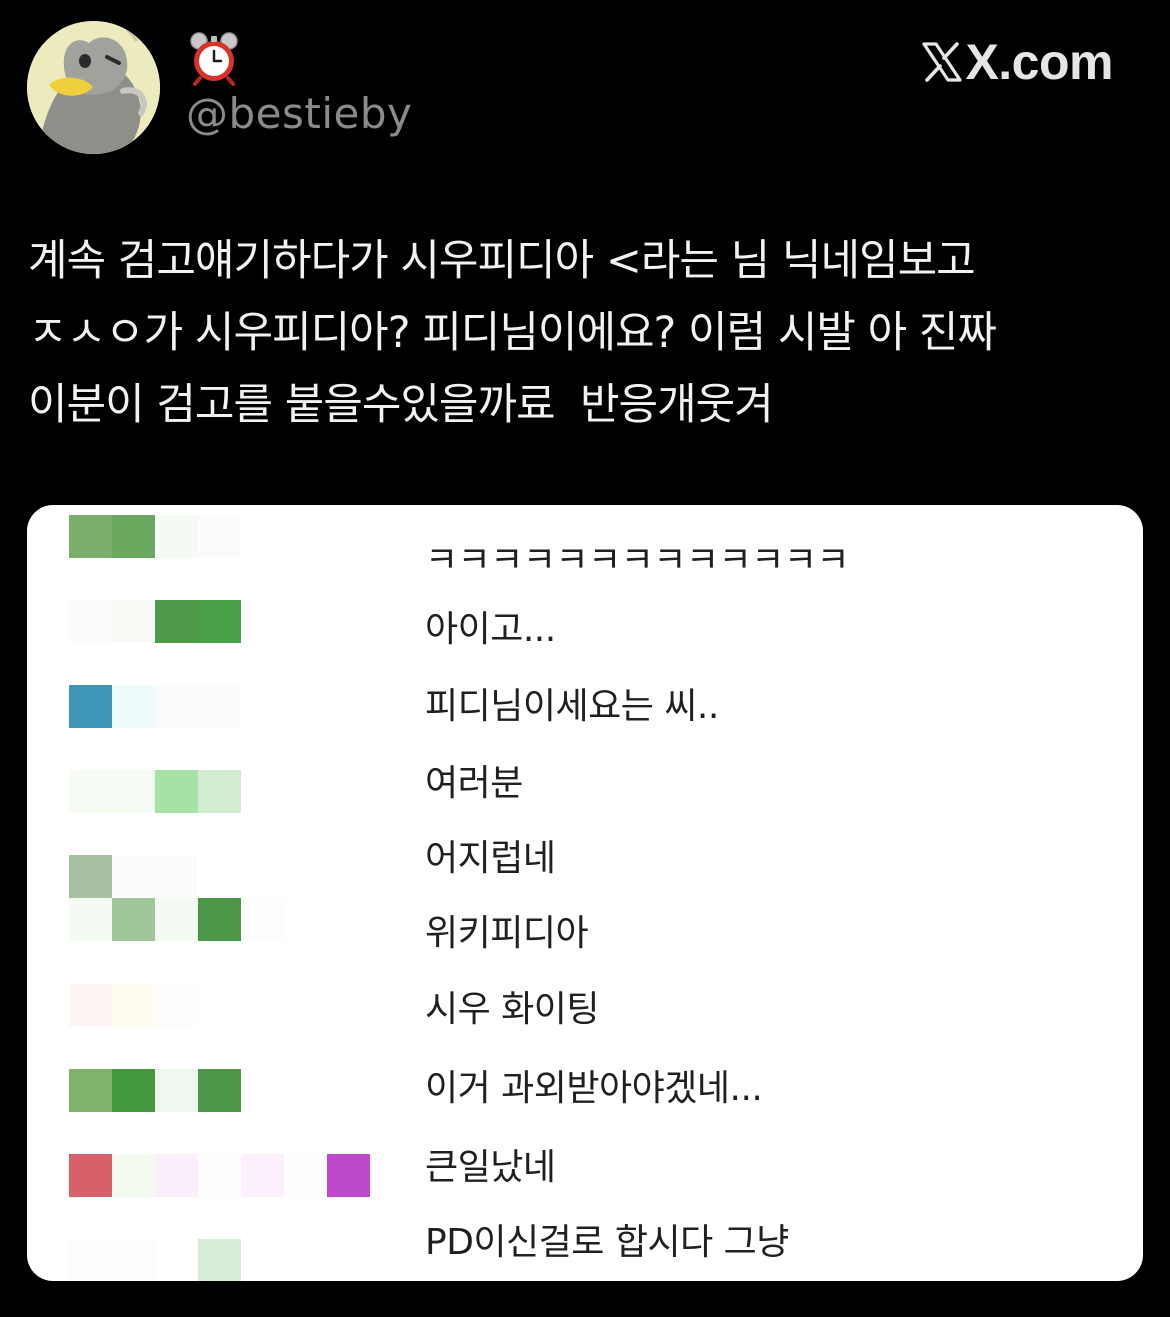 The width and height of the screenshot is (1170, 1317). What do you see at coordinates (490, 1167) in the screenshot?
I see `chat-message: 큰일났네` at bounding box center [490, 1167].